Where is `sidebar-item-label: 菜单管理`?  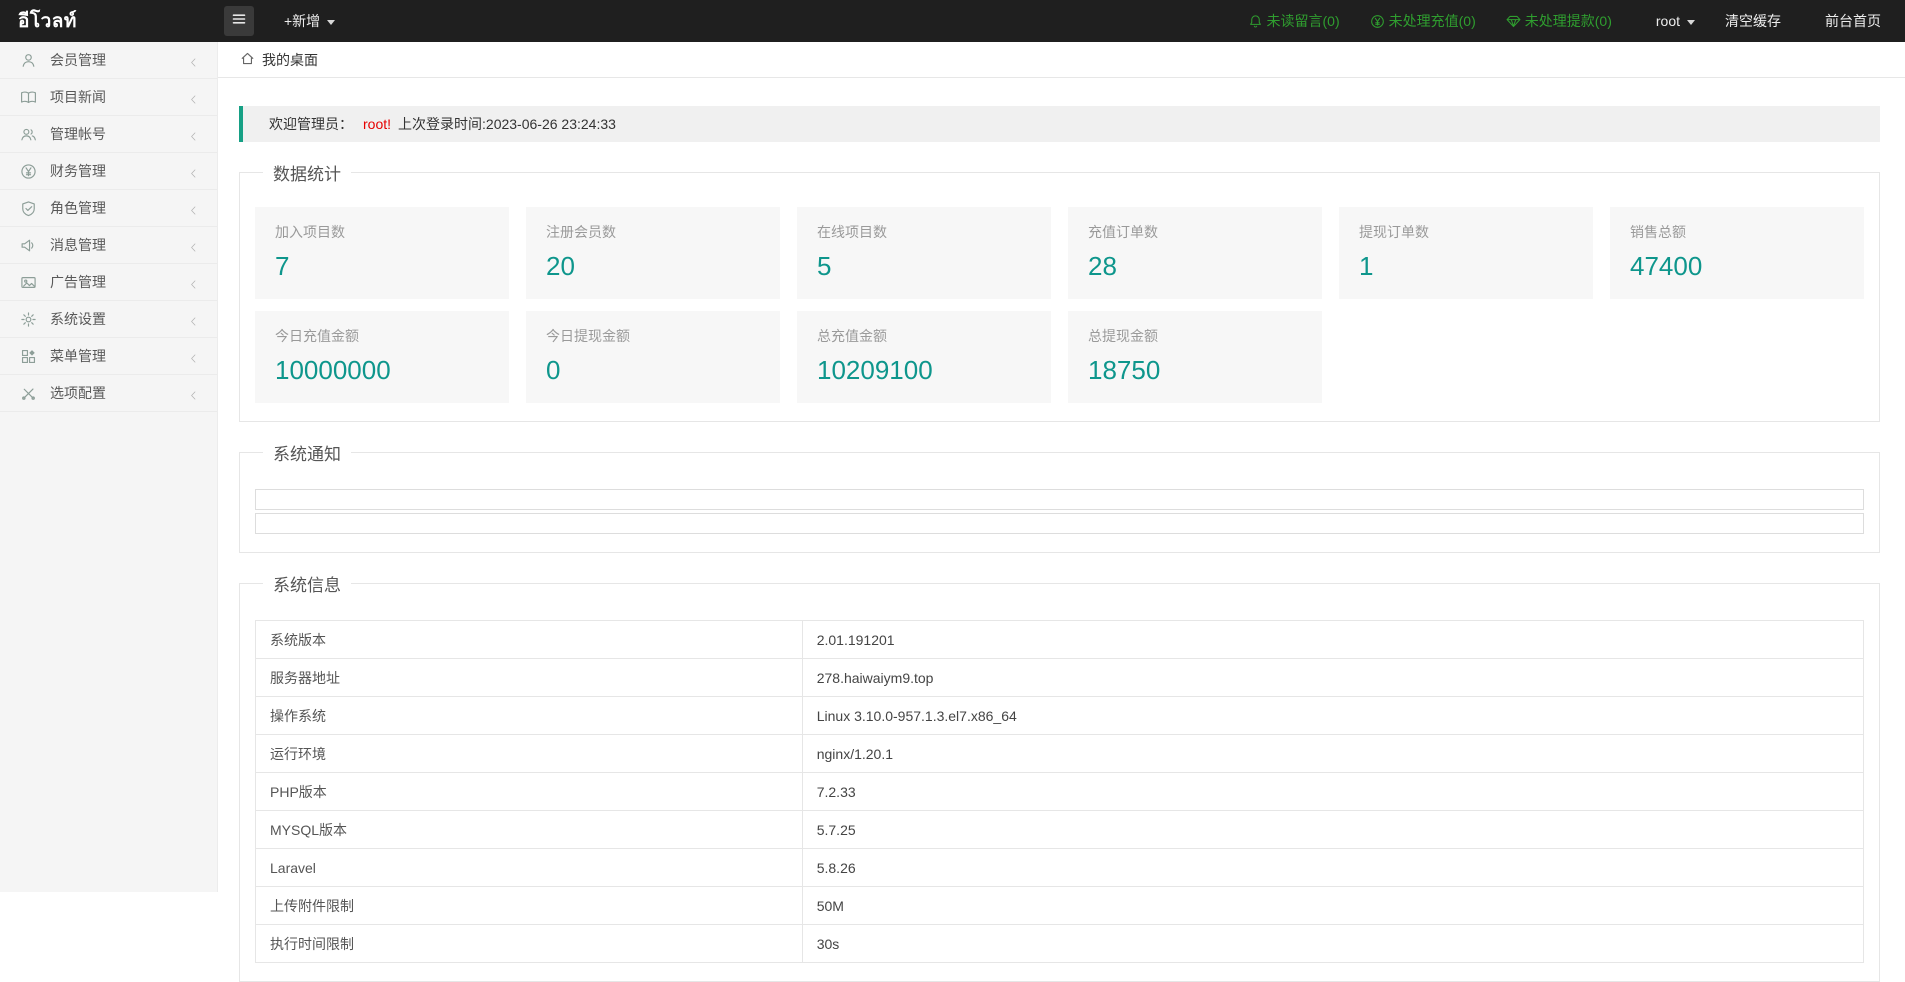
sidebar-item-label: 菜单管理 is located at coordinates (78, 356).